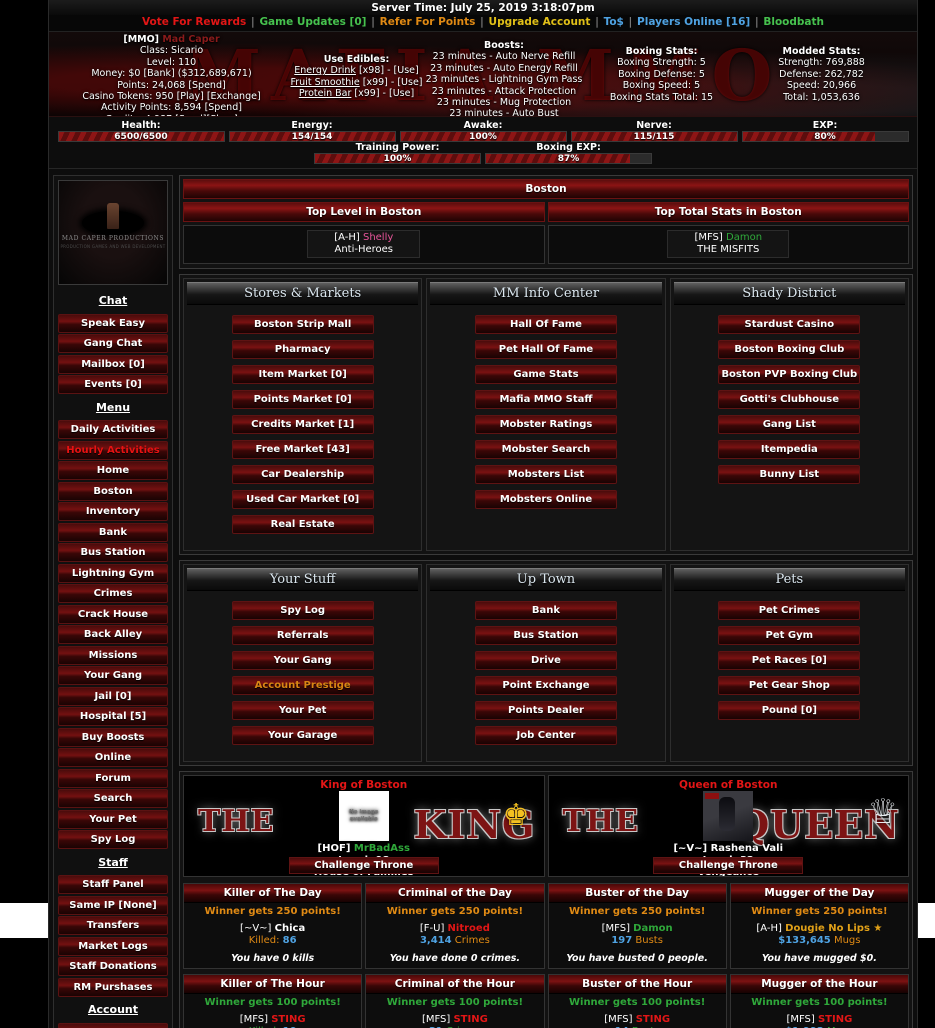 This screenshot has width=935, height=1028. What do you see at coordinates (545, 685) in the screenshot?
I see `district-link-point-exchange: Point Exchange` at bounding box center [545, 685].